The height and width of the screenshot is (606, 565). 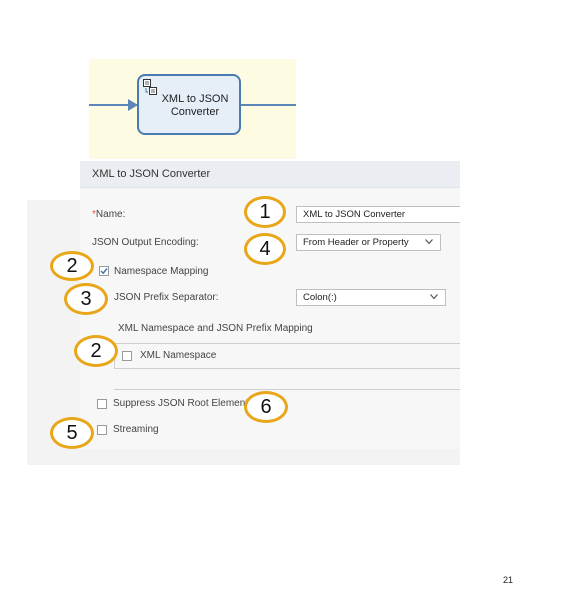 What do you see at coordinates (287, 368) in the screenshot?
I see `table-header-border` at bounding box center [287, 368].